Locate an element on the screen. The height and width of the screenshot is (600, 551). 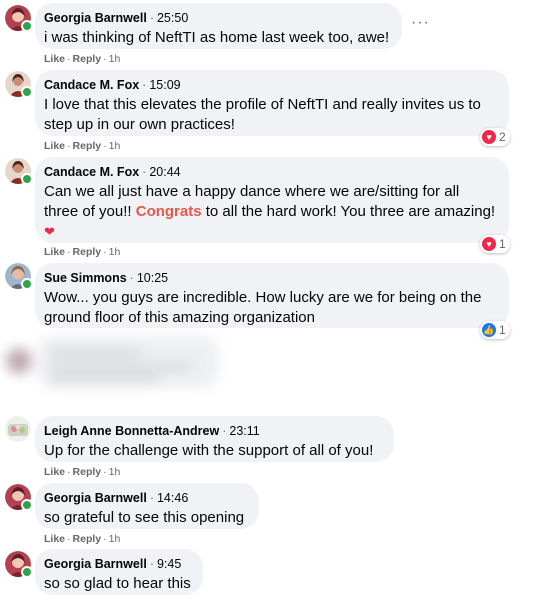
reaction-summary: ♥ 2 is located at coordinates (495, 137).